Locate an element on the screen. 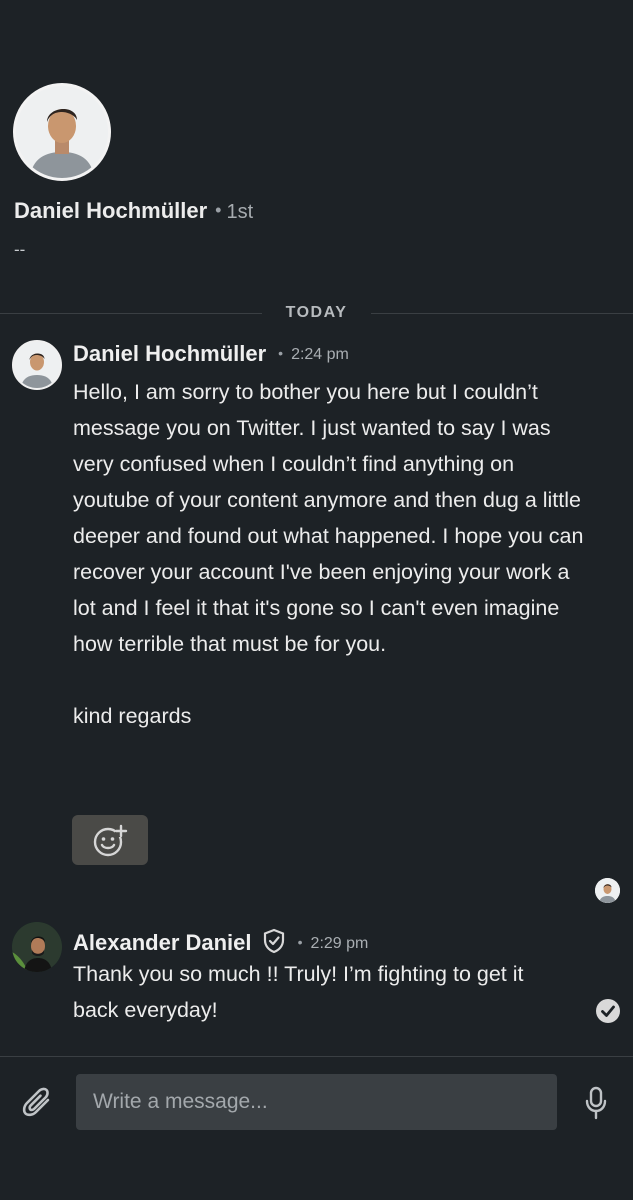 The image size is (633, 1200). message-paragraph: kind regards is located at coordinates (132, 716).